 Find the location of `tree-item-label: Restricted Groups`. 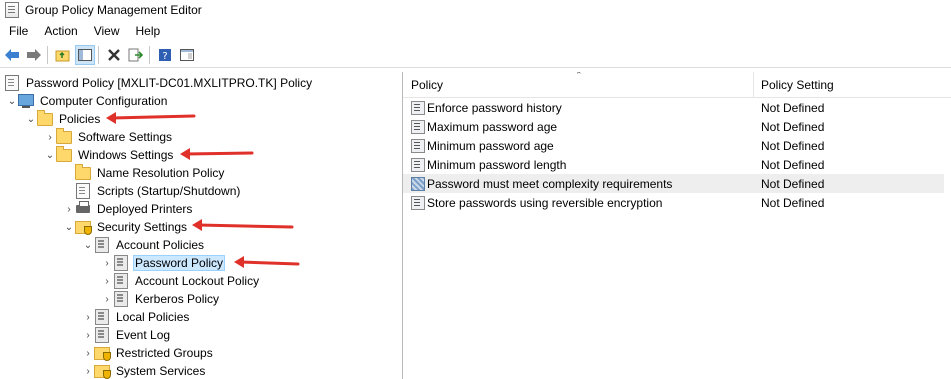

tree-item-label: Restricted Groups is located at coordinates (164, 353).